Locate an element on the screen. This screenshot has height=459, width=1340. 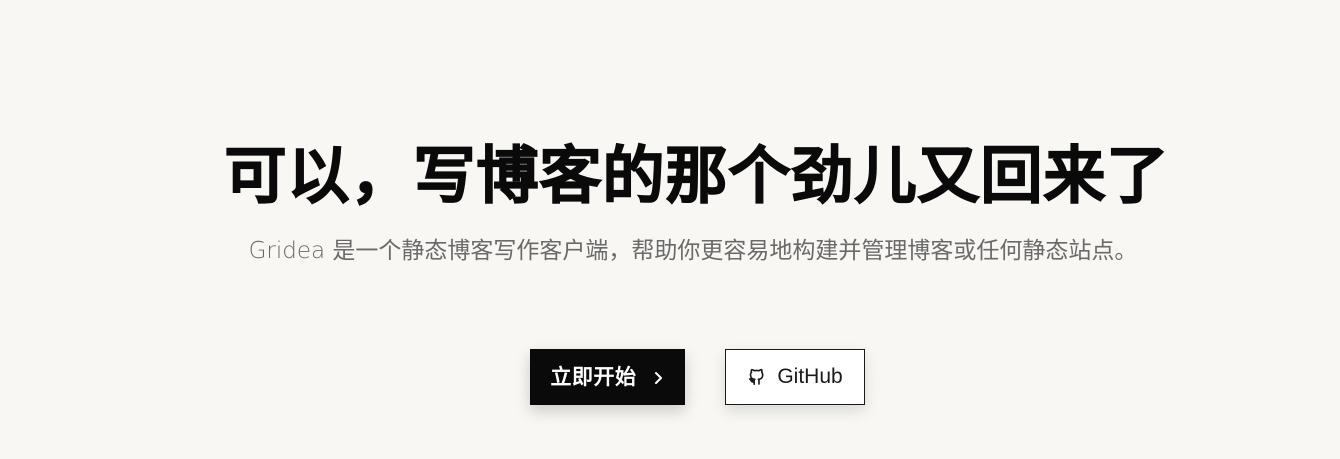
github-label: GitHub is located at coordinates (810, 376).